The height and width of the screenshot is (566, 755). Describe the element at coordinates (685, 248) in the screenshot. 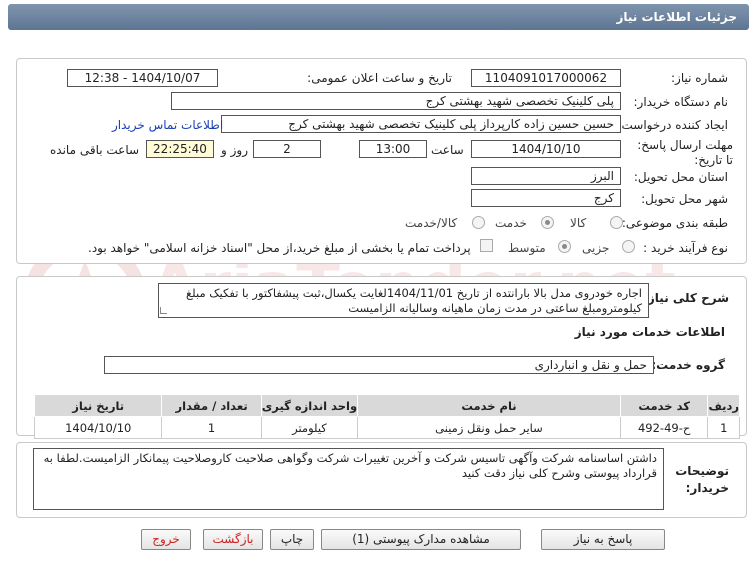

I see `process-label: نوع فرآیند خرید :` at that location.